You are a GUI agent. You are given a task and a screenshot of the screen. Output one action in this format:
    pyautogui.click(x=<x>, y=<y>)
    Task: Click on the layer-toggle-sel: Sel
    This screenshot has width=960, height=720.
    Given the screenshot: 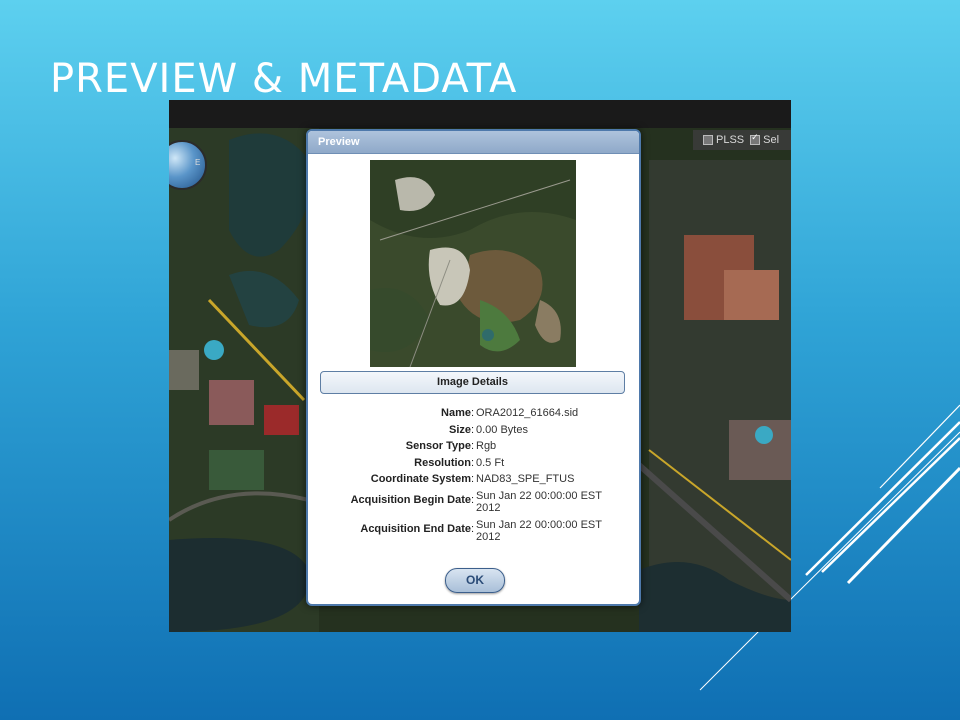 What is the action you would take?
    pyautogui.click(x=764, y=139)
    